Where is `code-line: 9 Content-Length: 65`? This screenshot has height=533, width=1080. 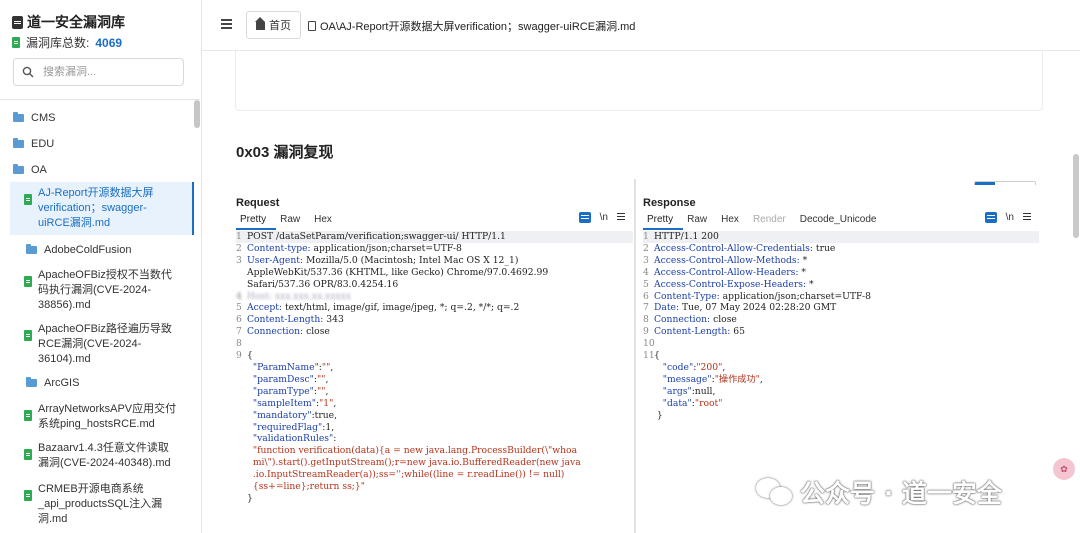 code-line: 9 Content-Length: 65 is located at coordinates (694, 332).